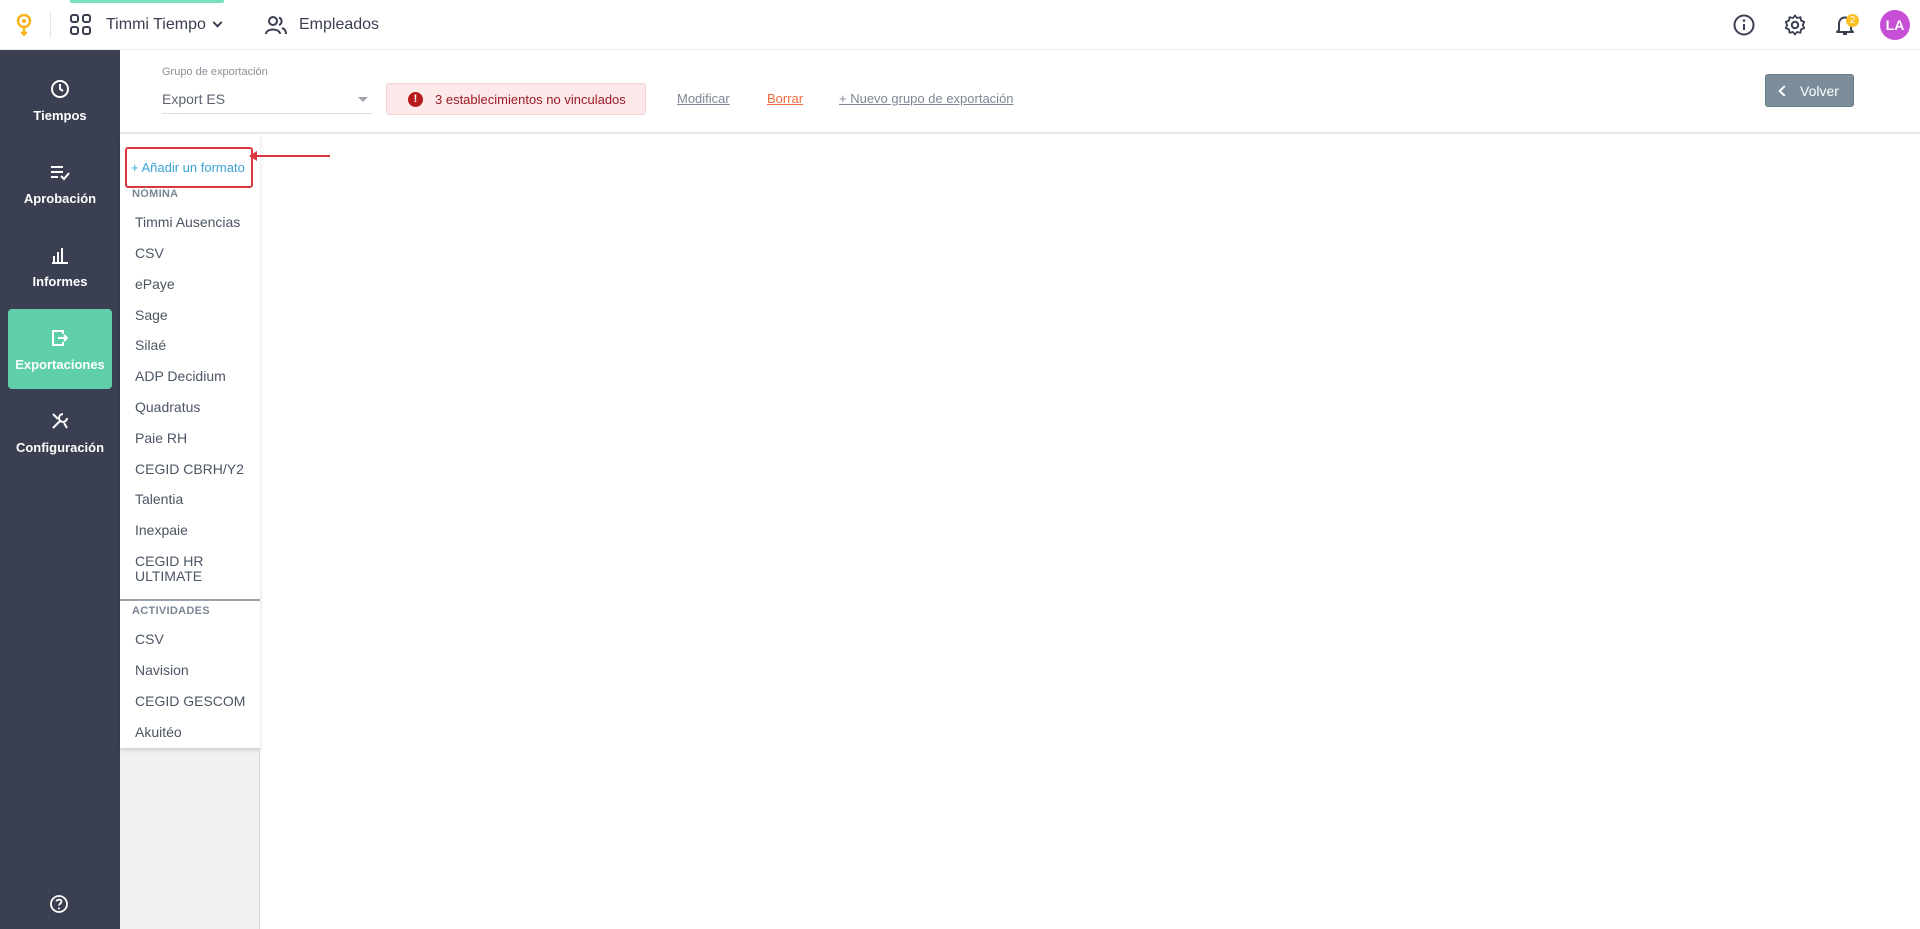  What do you see at coordinates (363, 99) in the screenshot?
I see `caret-down-icon` at bounding box center [363, 99].